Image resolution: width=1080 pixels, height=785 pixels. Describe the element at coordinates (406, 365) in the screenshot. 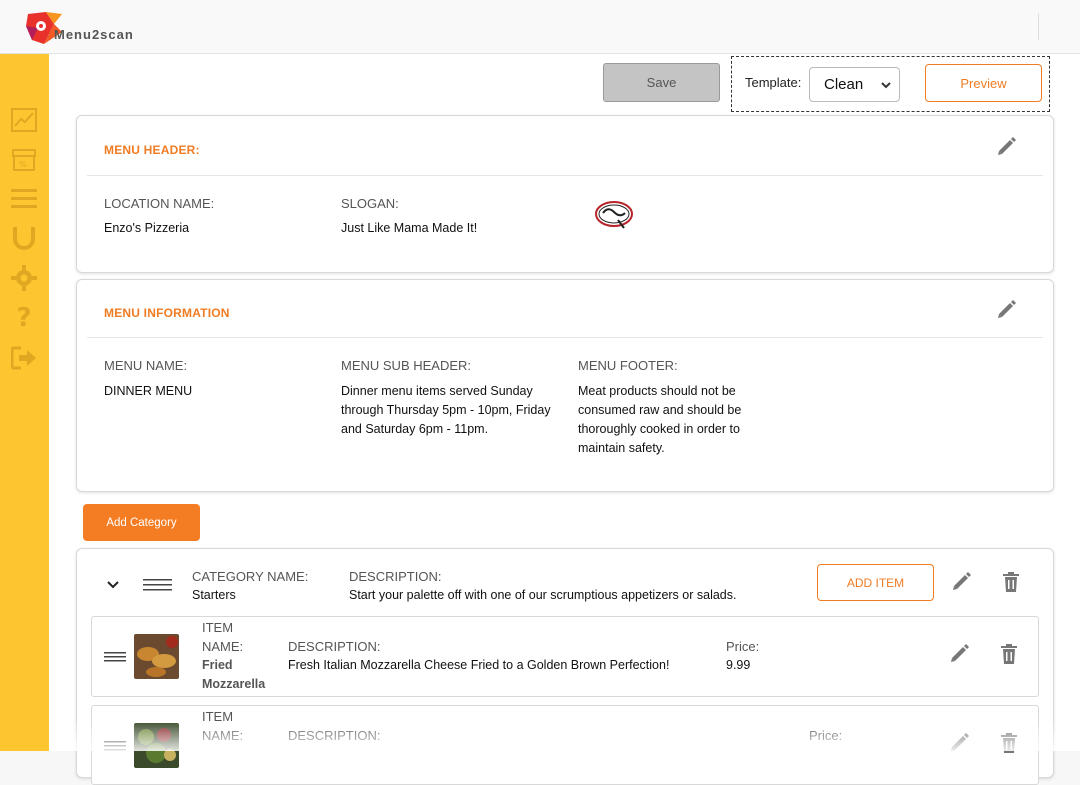

I see `menu-subheader-label: MENU SUB HEADER:` at that location.